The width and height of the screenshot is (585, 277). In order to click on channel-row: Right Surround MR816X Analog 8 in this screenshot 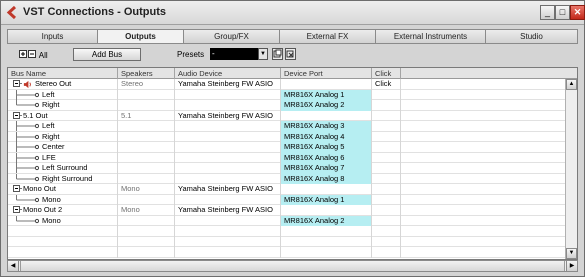, I will do `click(286, 178)`.